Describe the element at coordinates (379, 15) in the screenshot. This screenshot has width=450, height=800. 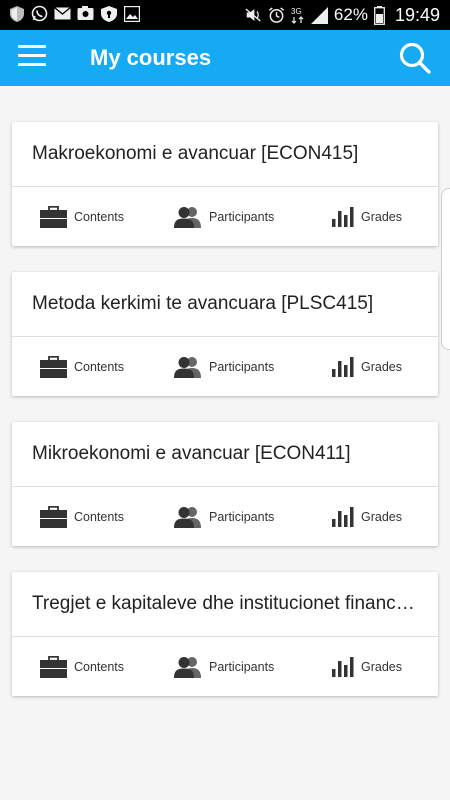
I see `battery-icon` at that location.